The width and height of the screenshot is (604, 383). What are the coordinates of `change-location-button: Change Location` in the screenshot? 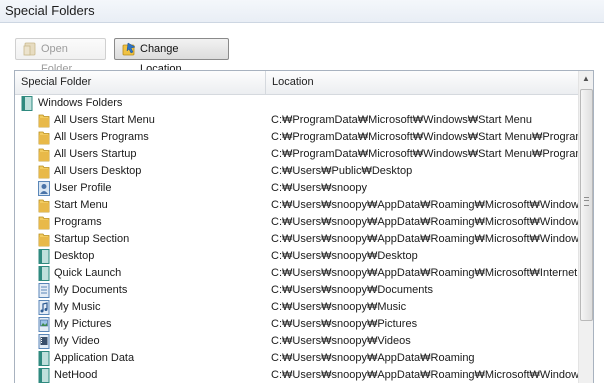 It's located at (171, 56).